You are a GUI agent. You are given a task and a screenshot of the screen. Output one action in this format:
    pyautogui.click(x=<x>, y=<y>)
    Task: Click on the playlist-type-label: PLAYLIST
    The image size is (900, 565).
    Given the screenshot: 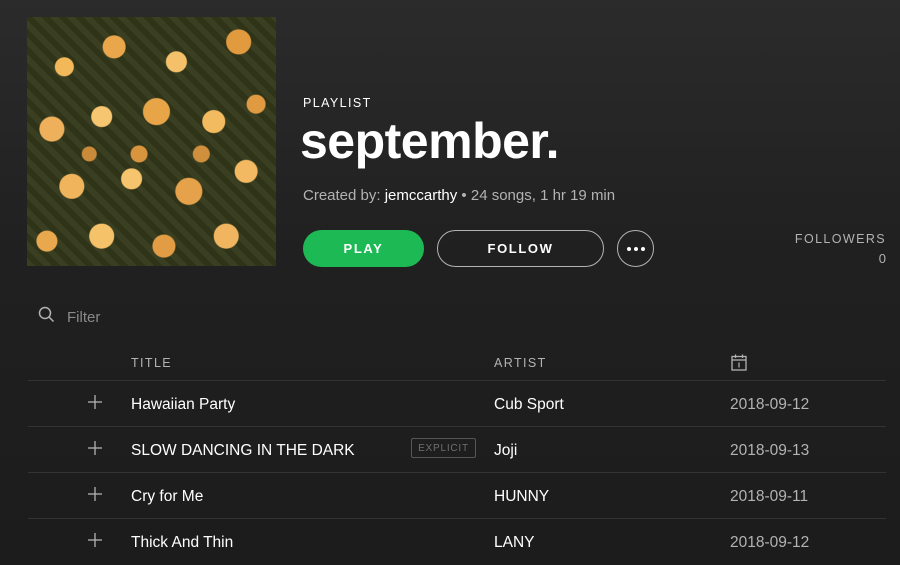 What is the action you would take?
    pyautogui.click(x=337, y=103)
    